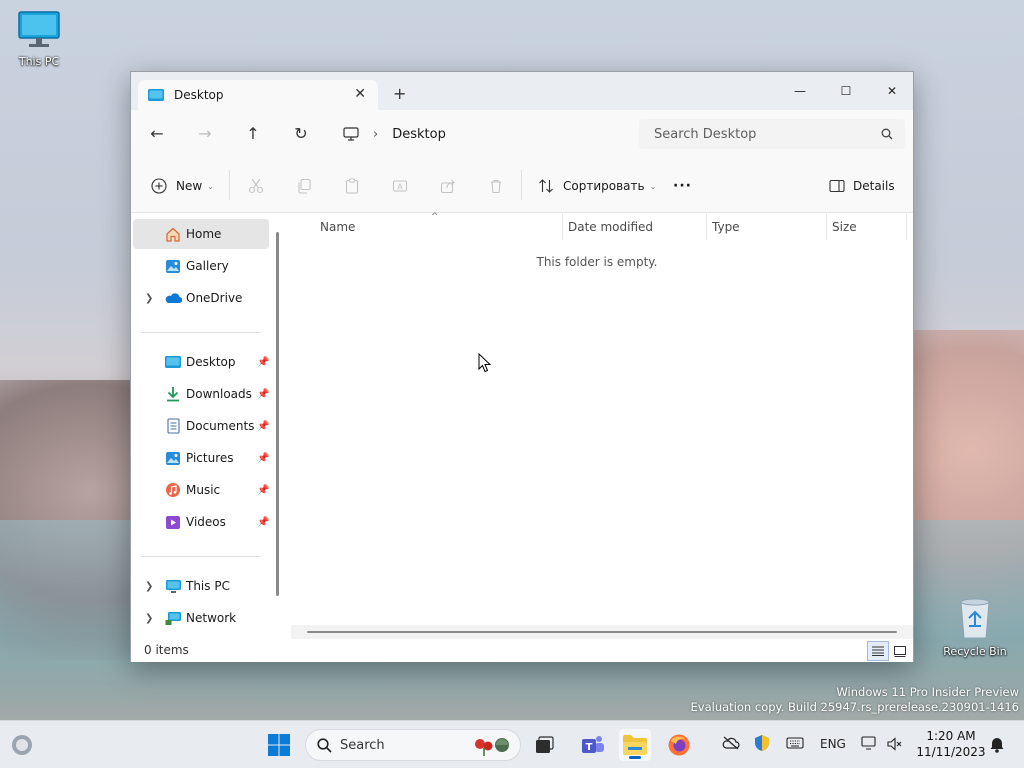 This screenshot has width=1024, height=768. I want to click on sidebar-item-onedrive: ❯ OneDrive, so click(201, 298).